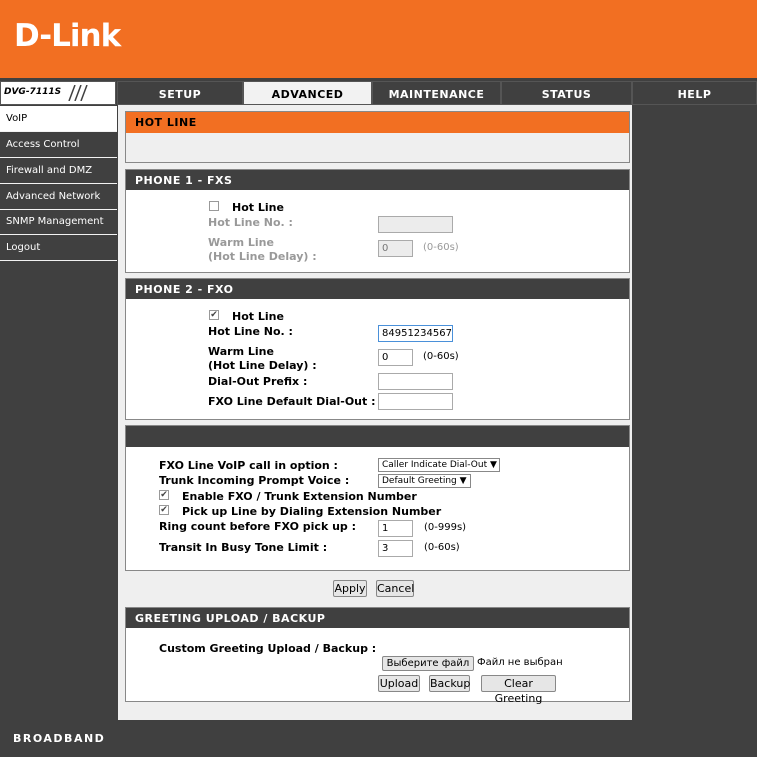 The height and width of the screenshot is (757, 757). What do you see at coordinates (419, 481) in the screenshot?
I see `prompt-voice-value: Default Greeting` at bounding box center [419, 481].